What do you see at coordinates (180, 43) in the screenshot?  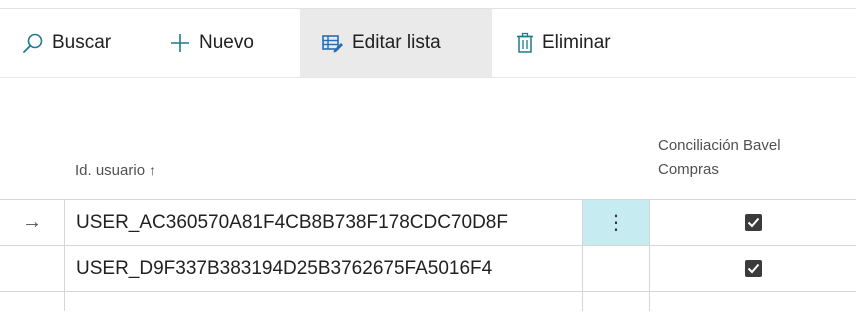 I see `plus-icon` at bounding box center [180, 43].